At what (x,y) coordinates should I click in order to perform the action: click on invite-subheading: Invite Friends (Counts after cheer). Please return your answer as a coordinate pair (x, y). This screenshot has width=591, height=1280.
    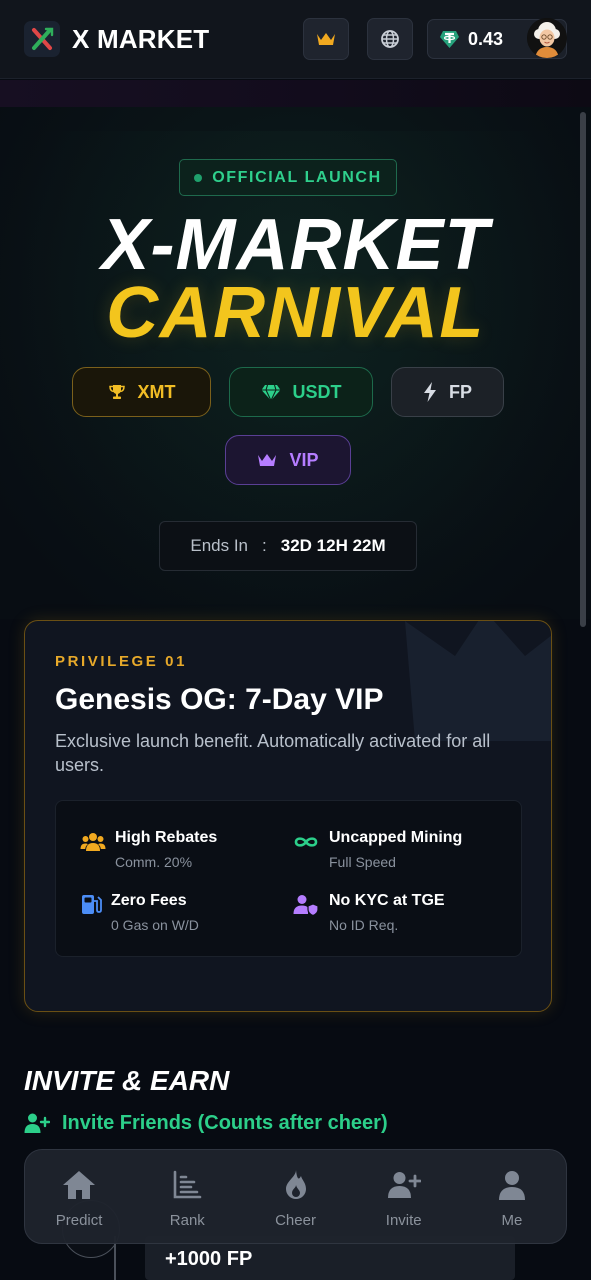
    Looking at the image, I should click on (206, 1123).